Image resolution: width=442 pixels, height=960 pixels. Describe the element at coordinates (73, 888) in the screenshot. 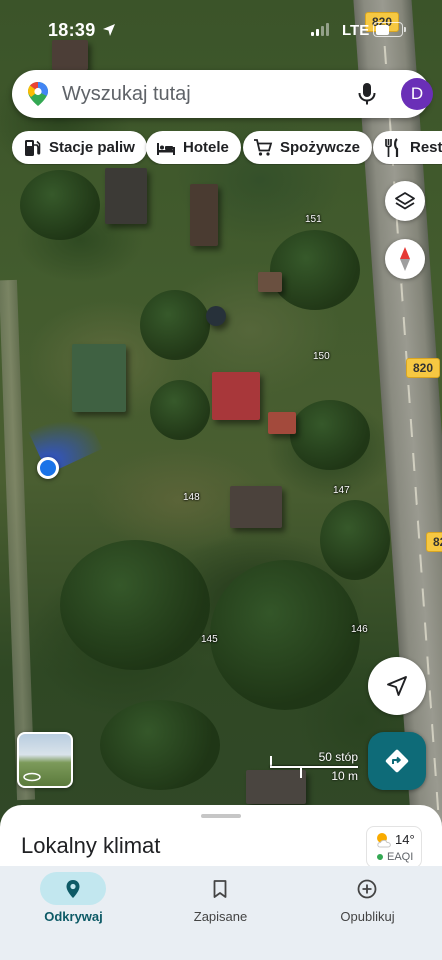

I see `explore-pin-icon` at that location.